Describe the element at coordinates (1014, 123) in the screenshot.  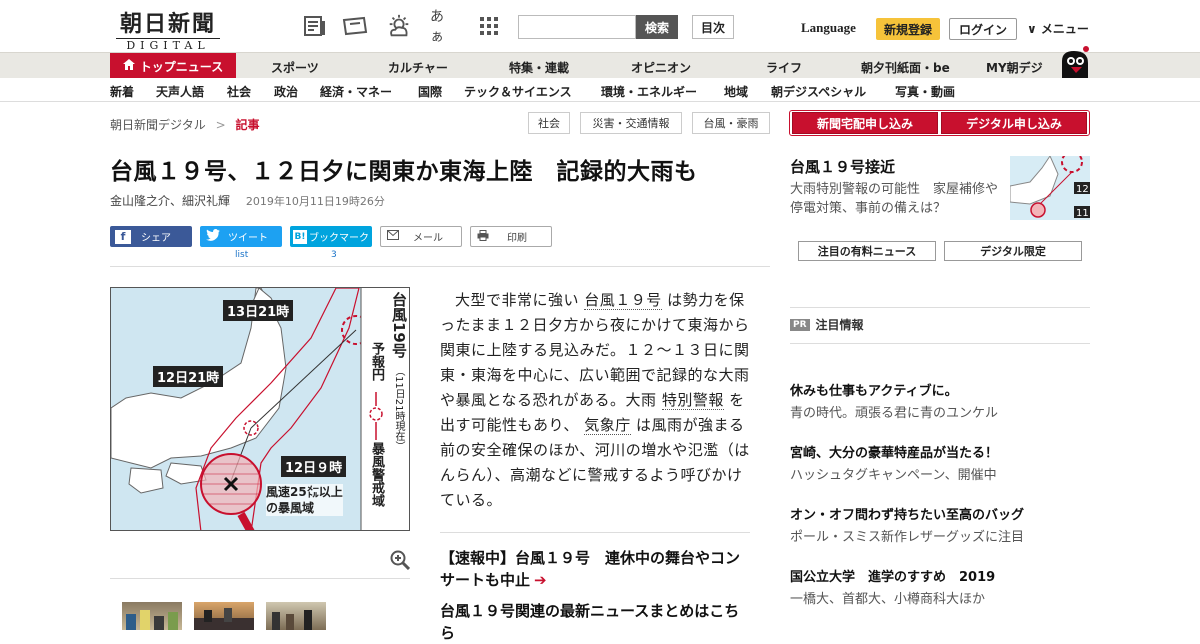
I see `digital-subscribe-button: デジタル申し込み` at that location.